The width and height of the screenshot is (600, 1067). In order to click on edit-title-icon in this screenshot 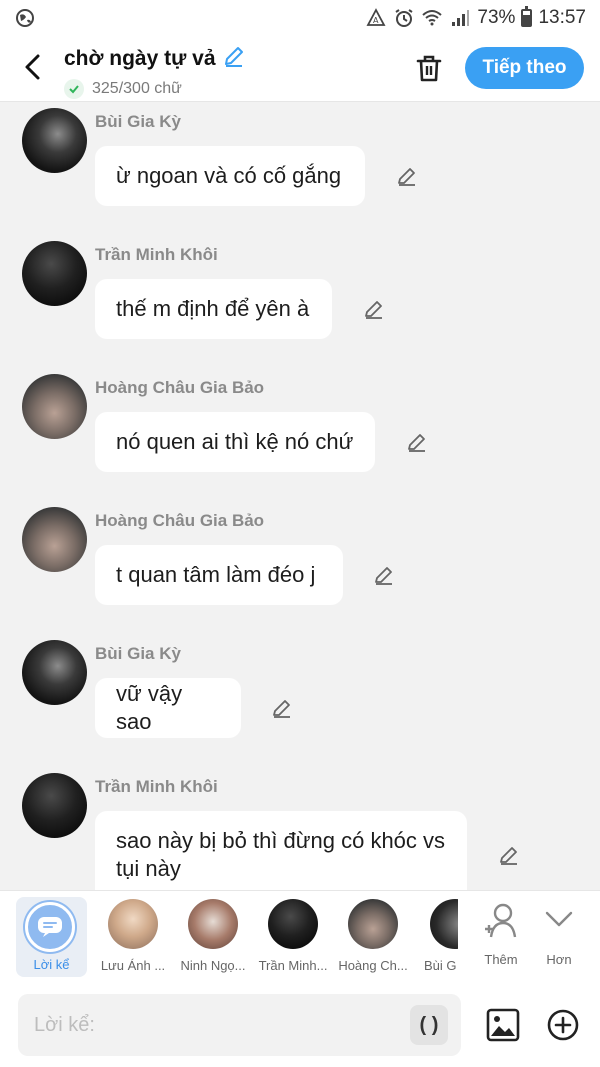, I will do `click(234, 58)`.